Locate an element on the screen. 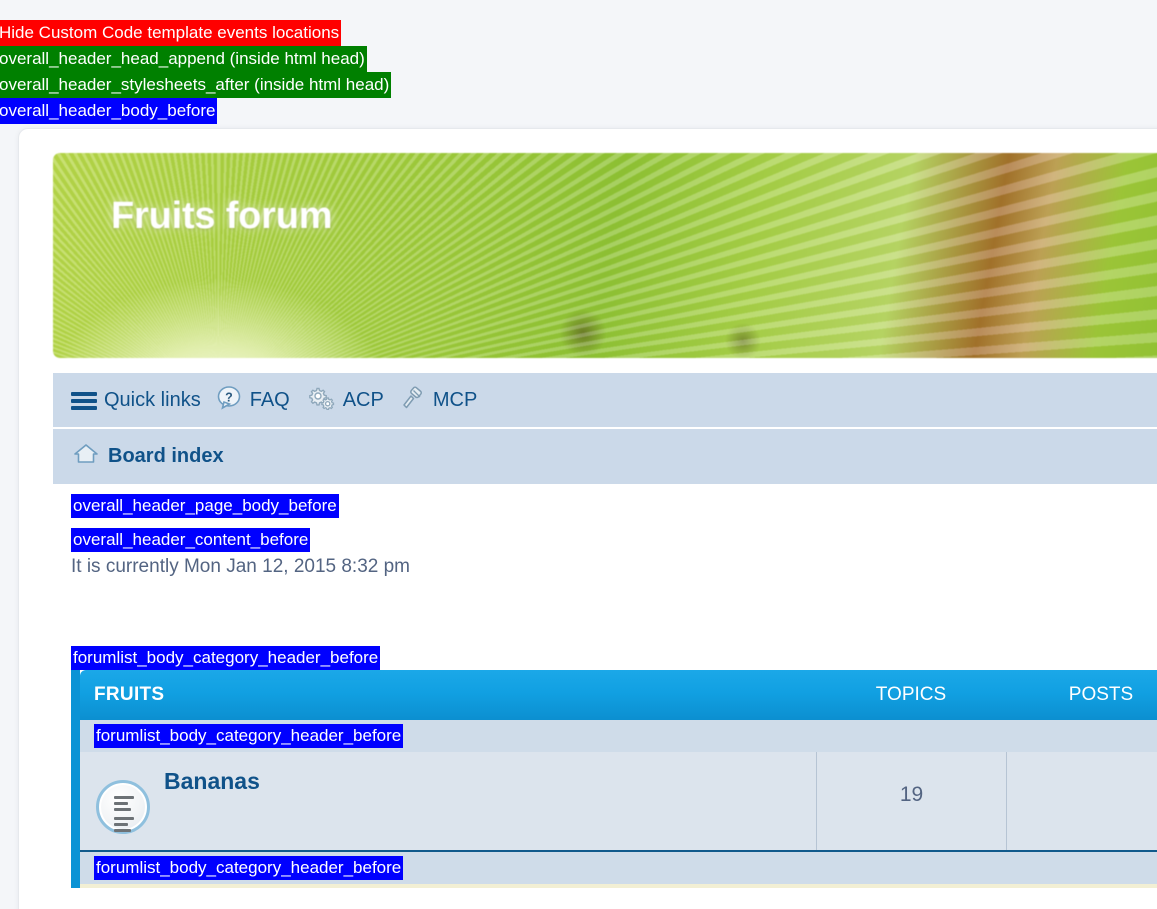  nav-faq: ? FAQ is located at coordinates (253, 400).